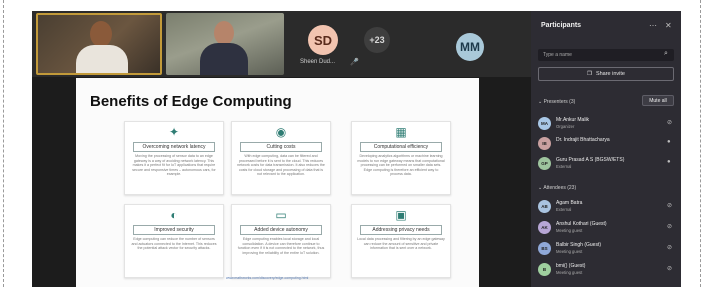 This screenshot has height=287, width=705. What do you see at coordinates (666, 54) in the screenshot?
I see `search-icon: ⌕` at bounding box center [666, 54].